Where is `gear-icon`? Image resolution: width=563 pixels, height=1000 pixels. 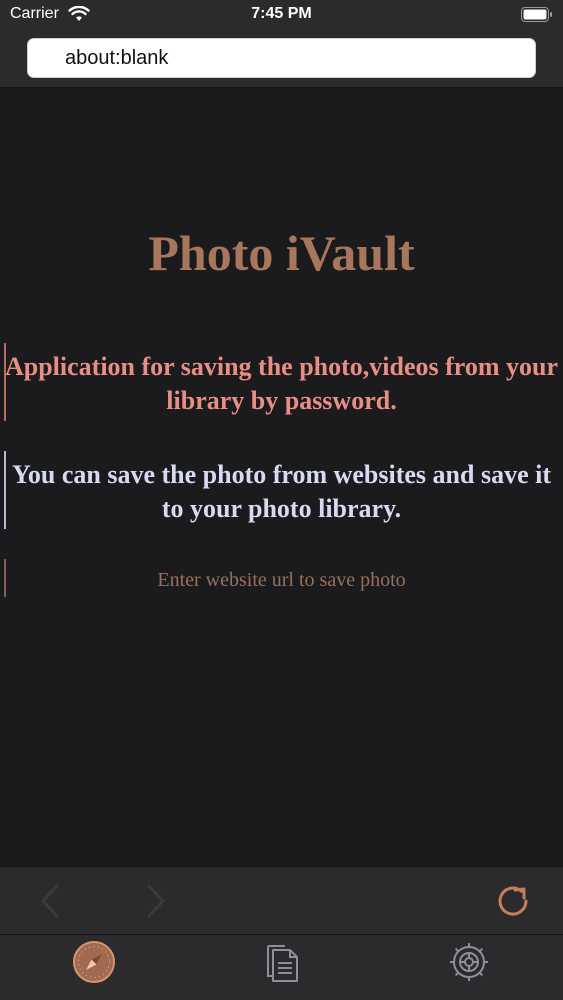 gear-icon is located at coordinates (469, 962).